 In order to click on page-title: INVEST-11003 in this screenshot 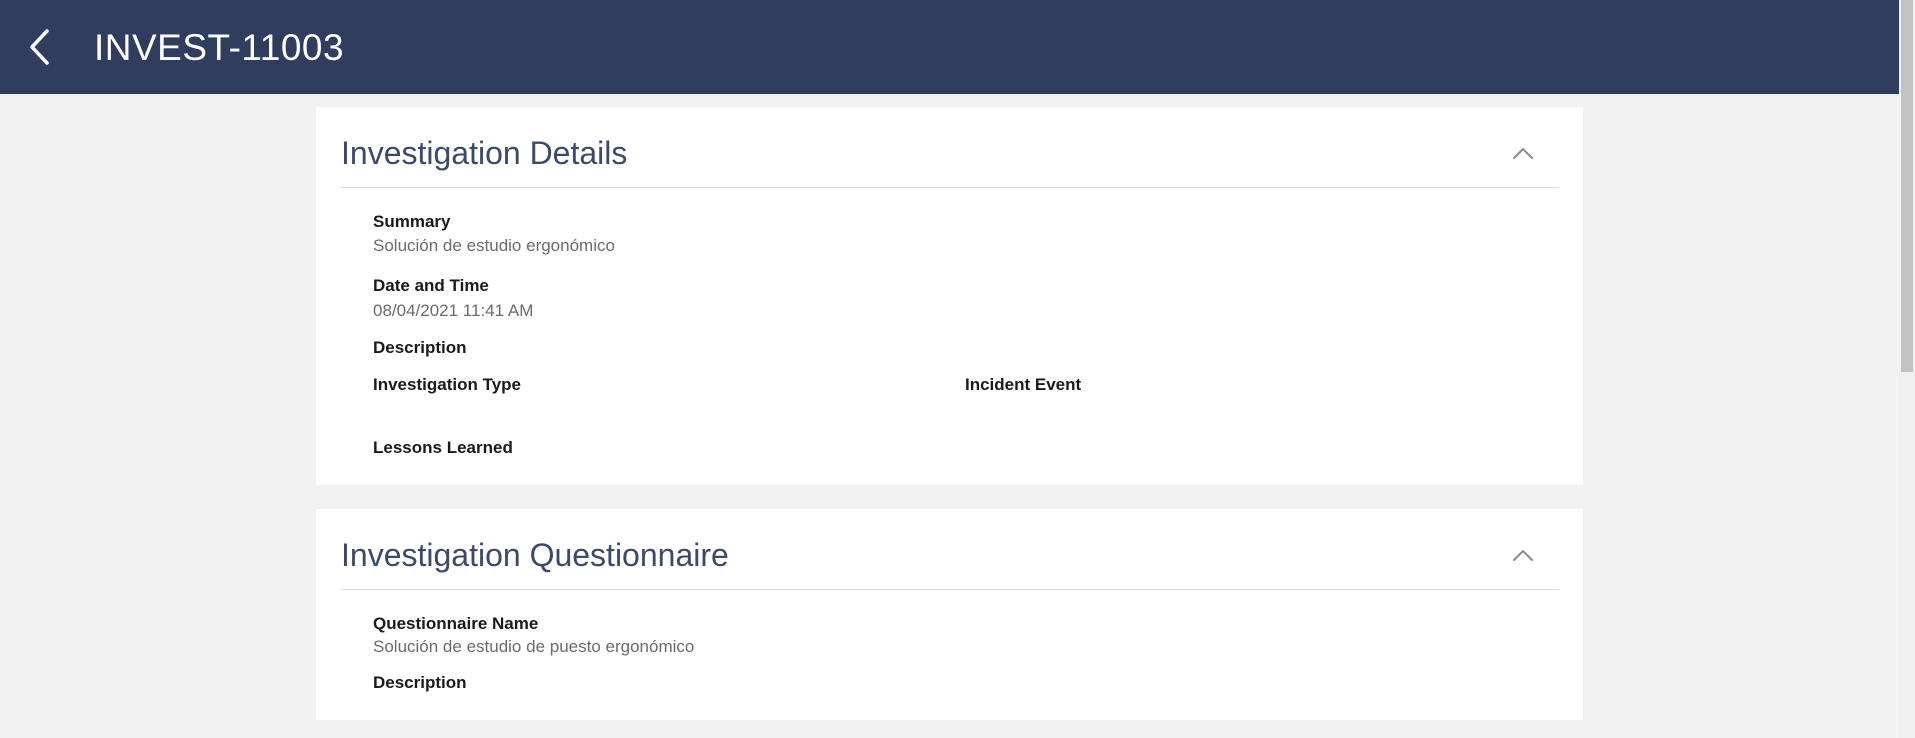, I will do `click(219, 47)`.